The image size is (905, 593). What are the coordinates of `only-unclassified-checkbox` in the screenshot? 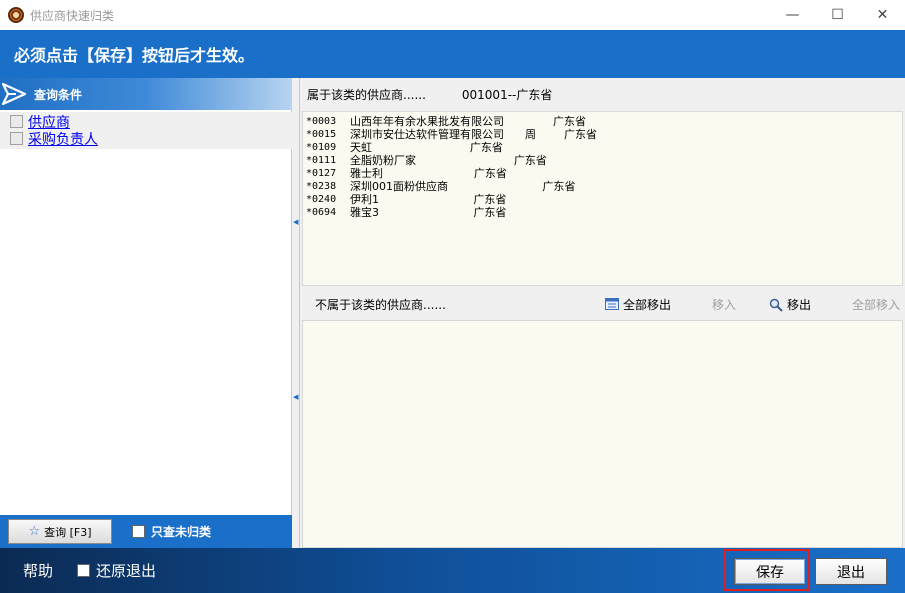 It's located at (138, 531).